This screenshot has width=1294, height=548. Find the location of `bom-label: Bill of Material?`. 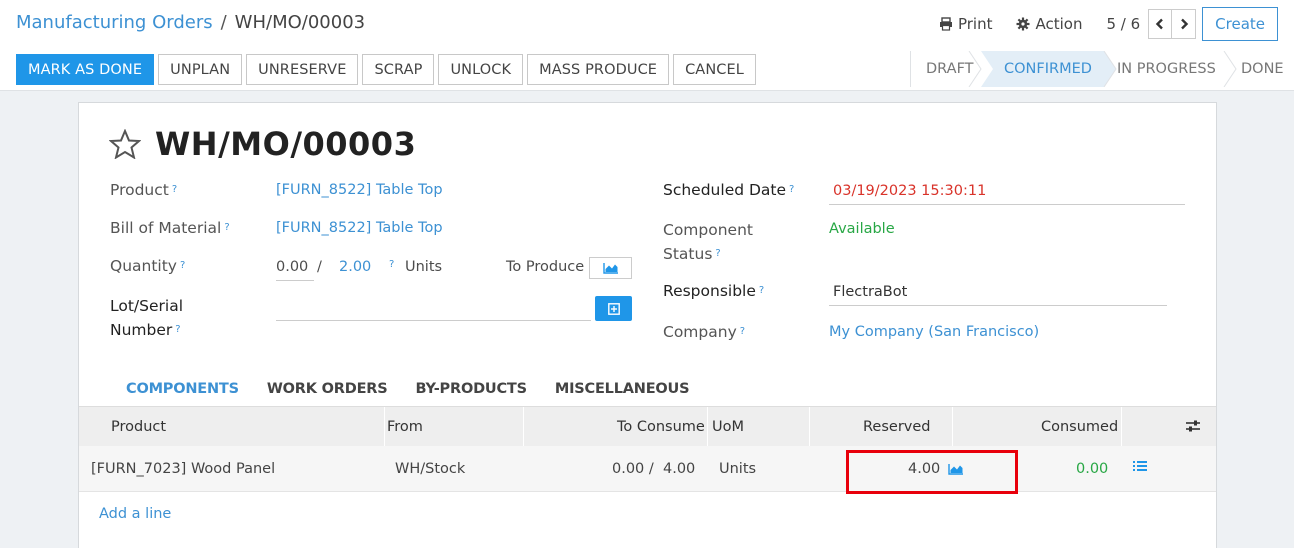

bom-label: Bill of Material? is located at coordinates (170, 228).